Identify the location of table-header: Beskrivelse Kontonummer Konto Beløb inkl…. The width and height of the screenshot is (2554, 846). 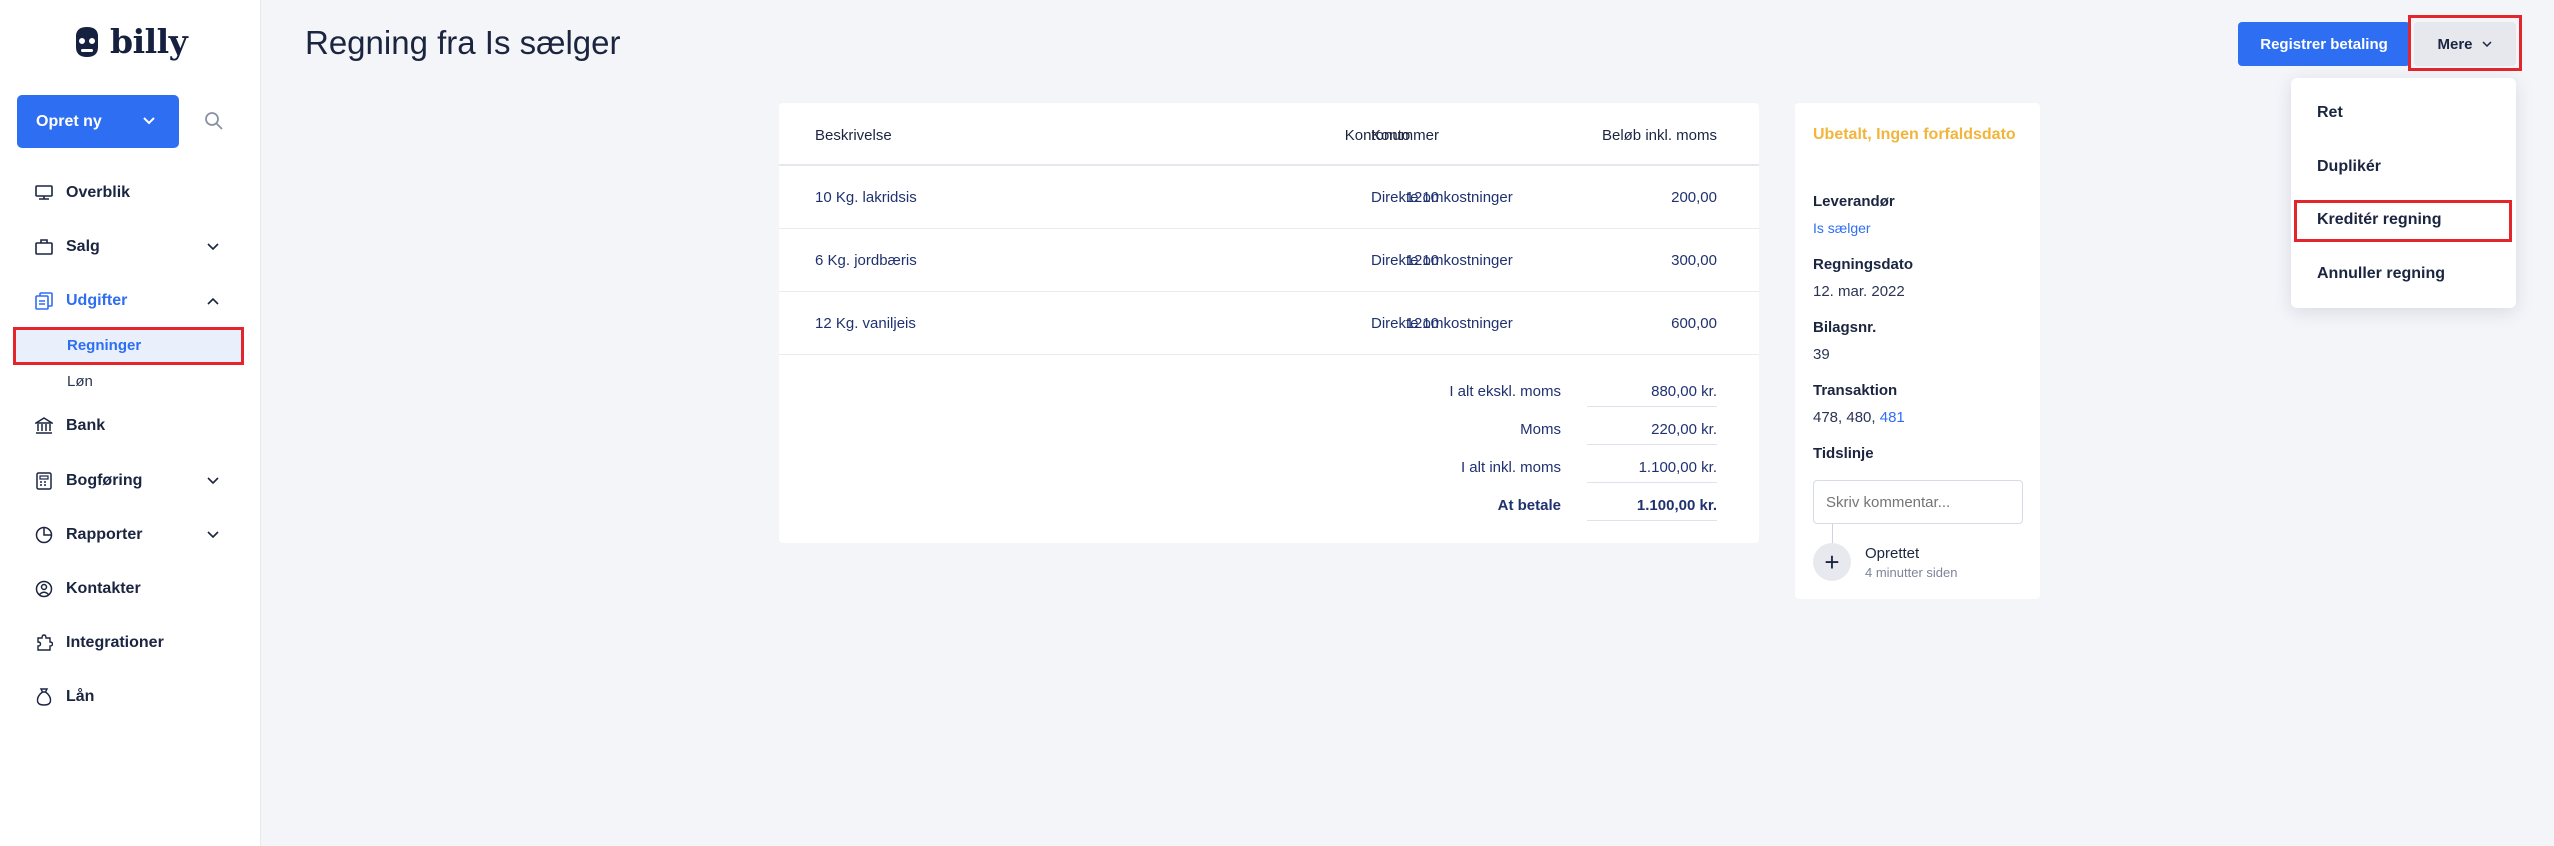
(1269, 134).